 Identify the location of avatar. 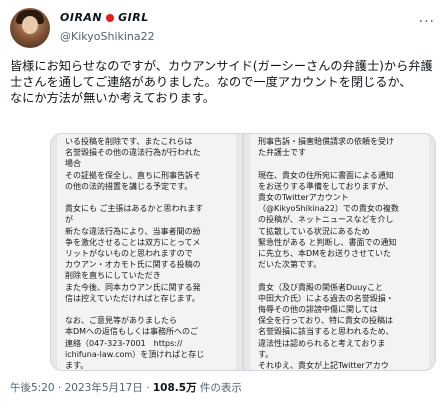
(30, 28).